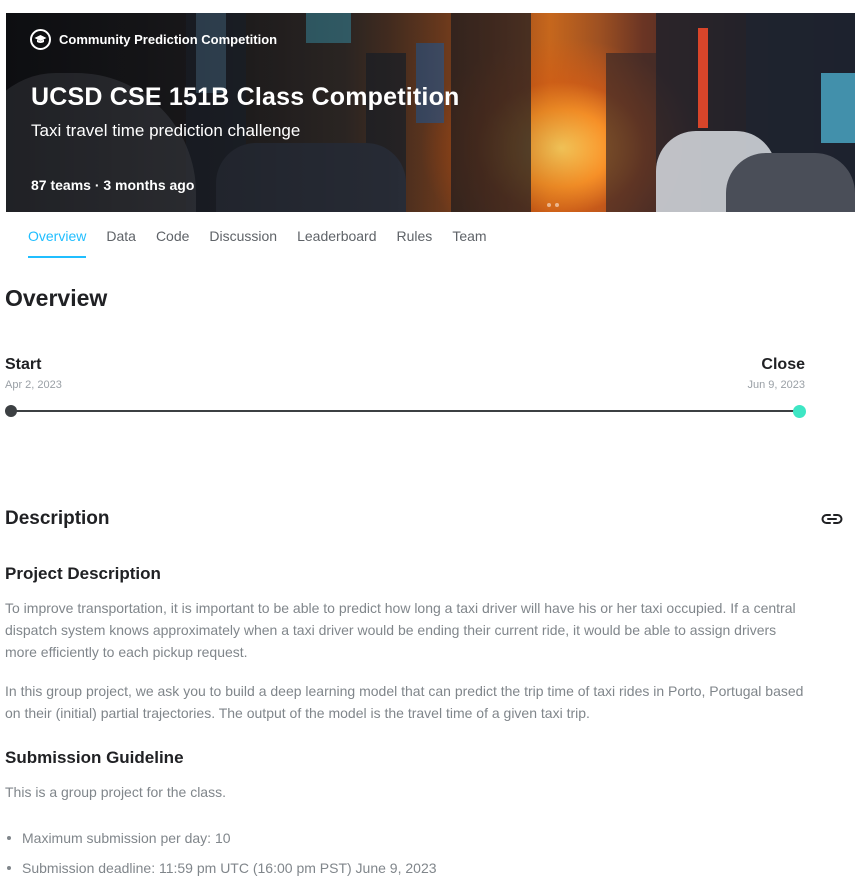 Image resolution: width=855 pixels, height=886 pixels. I want to click on timeline-start-date: Apr 2, 2023, so click(33, 385).